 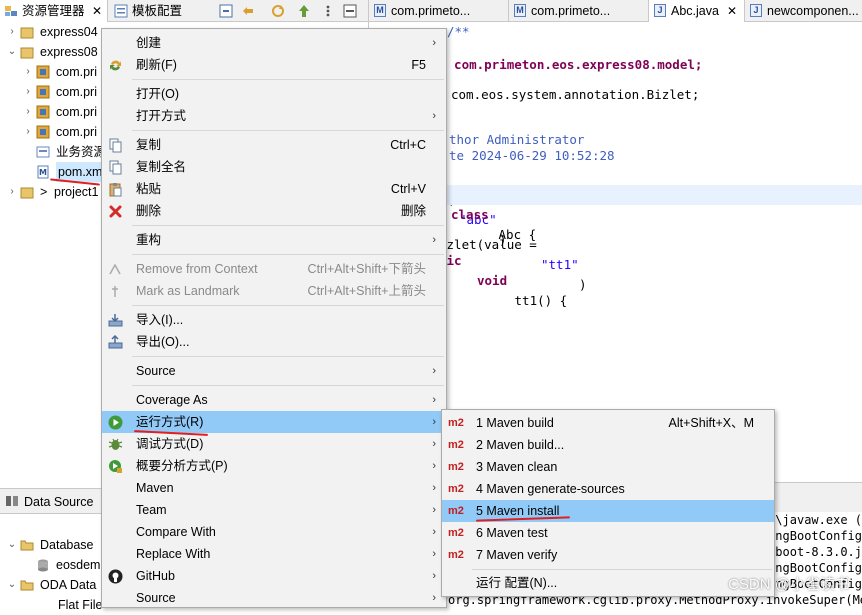 What do you see at coordinates (115, 320) in the screenshot?
I see `import-icon` at bounding box center [115, 320].